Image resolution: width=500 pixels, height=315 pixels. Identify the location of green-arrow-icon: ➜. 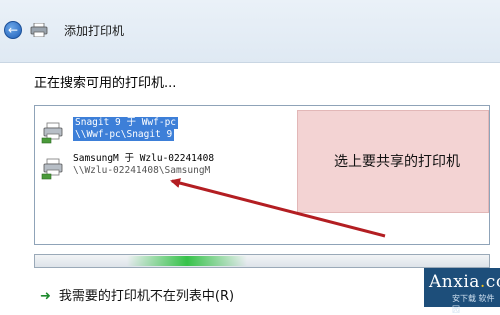
(45, 296).